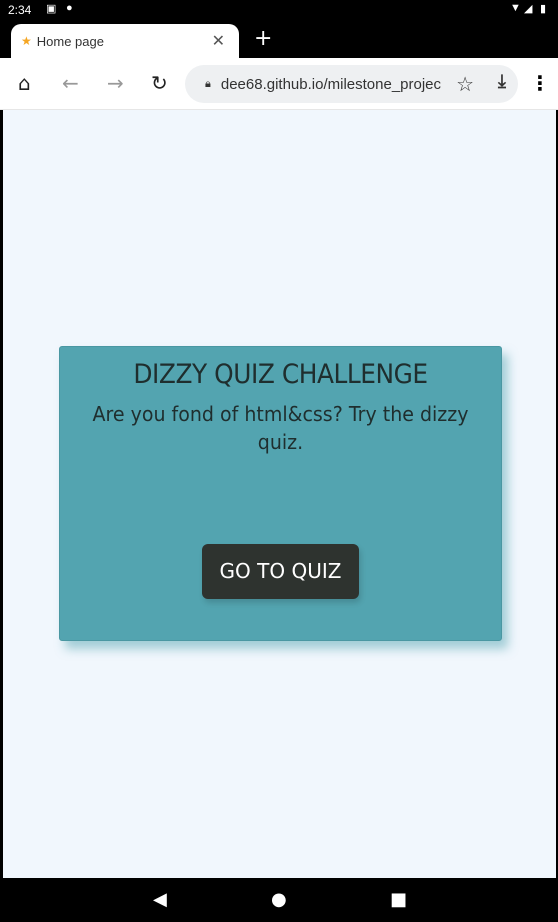  Describe the element at coordinates (125, 41) in the screenshot. I see `tab-home-page: ★ Home page ✕` at that location.